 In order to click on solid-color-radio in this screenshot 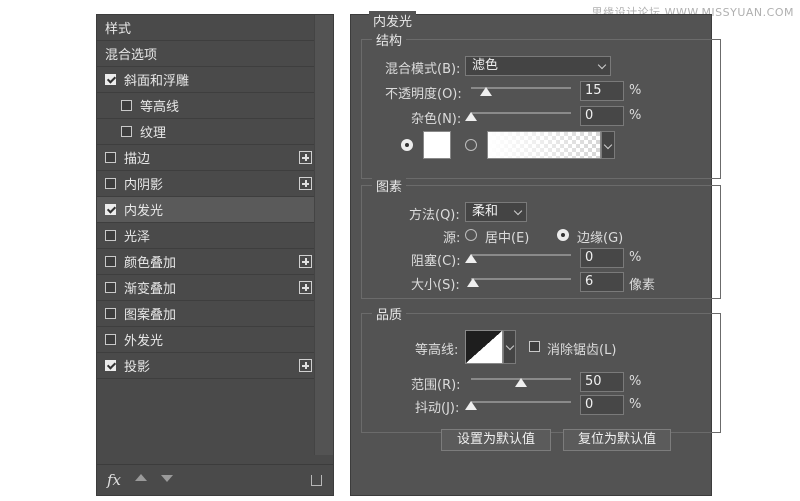, I will do `click(407, 145)`.